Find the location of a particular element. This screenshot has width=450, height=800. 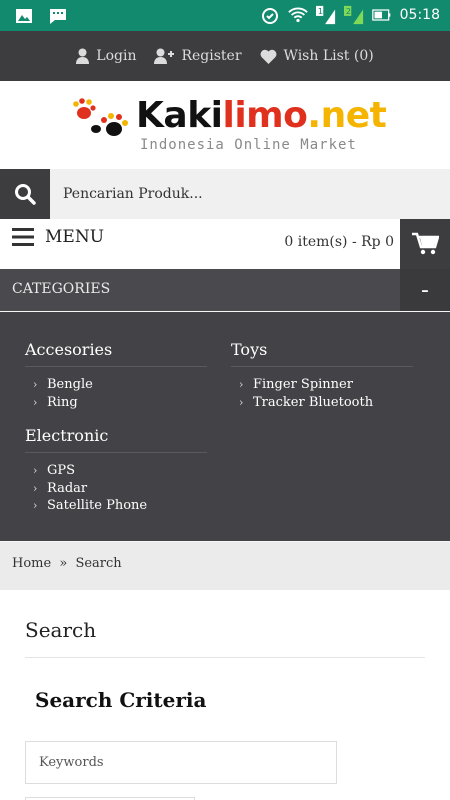

wifi-icon is located at coordinates (297, 15).